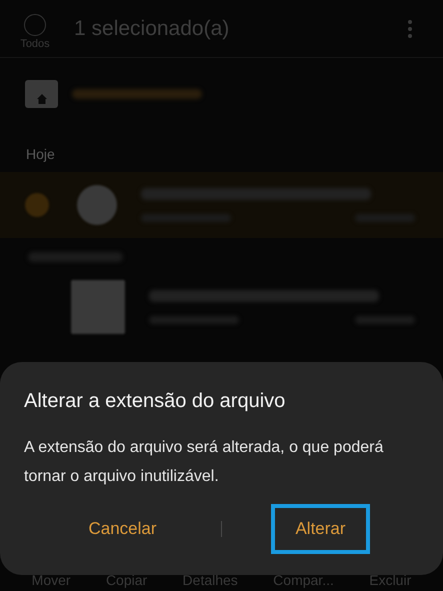 Image resolution: width=443 pixels, height=591 pixels. Describe the element at coordinates (204, 462) in the screenshot. I see `dialog-message: A extensão do arquivo será alterada, o que poderá tornar o arquivo inutilizável.` at that location.